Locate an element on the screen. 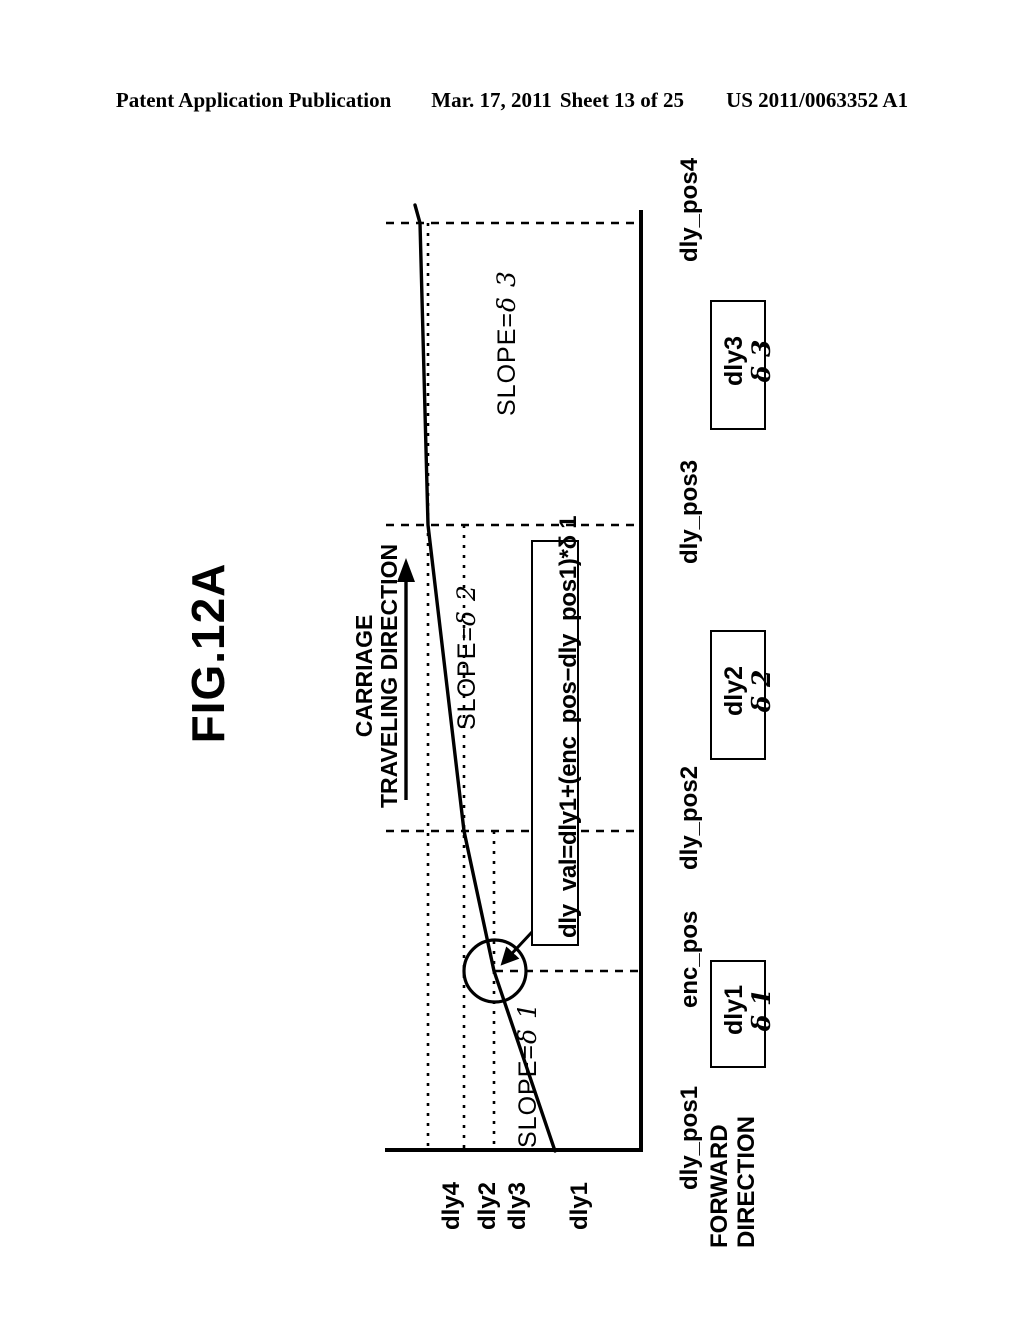 Image resolution: width=1024 pixels, height=1320 pixels. x-tick-label-dly-pos1: dly_pos1 is located at coordinates (689, 1137).